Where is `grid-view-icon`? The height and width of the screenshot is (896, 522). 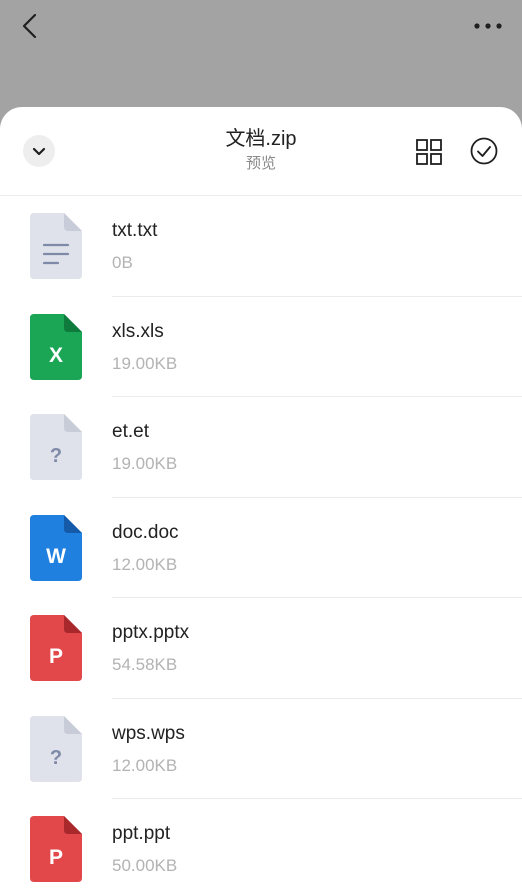 grid-view-icon is located at coordinates (429, 152).